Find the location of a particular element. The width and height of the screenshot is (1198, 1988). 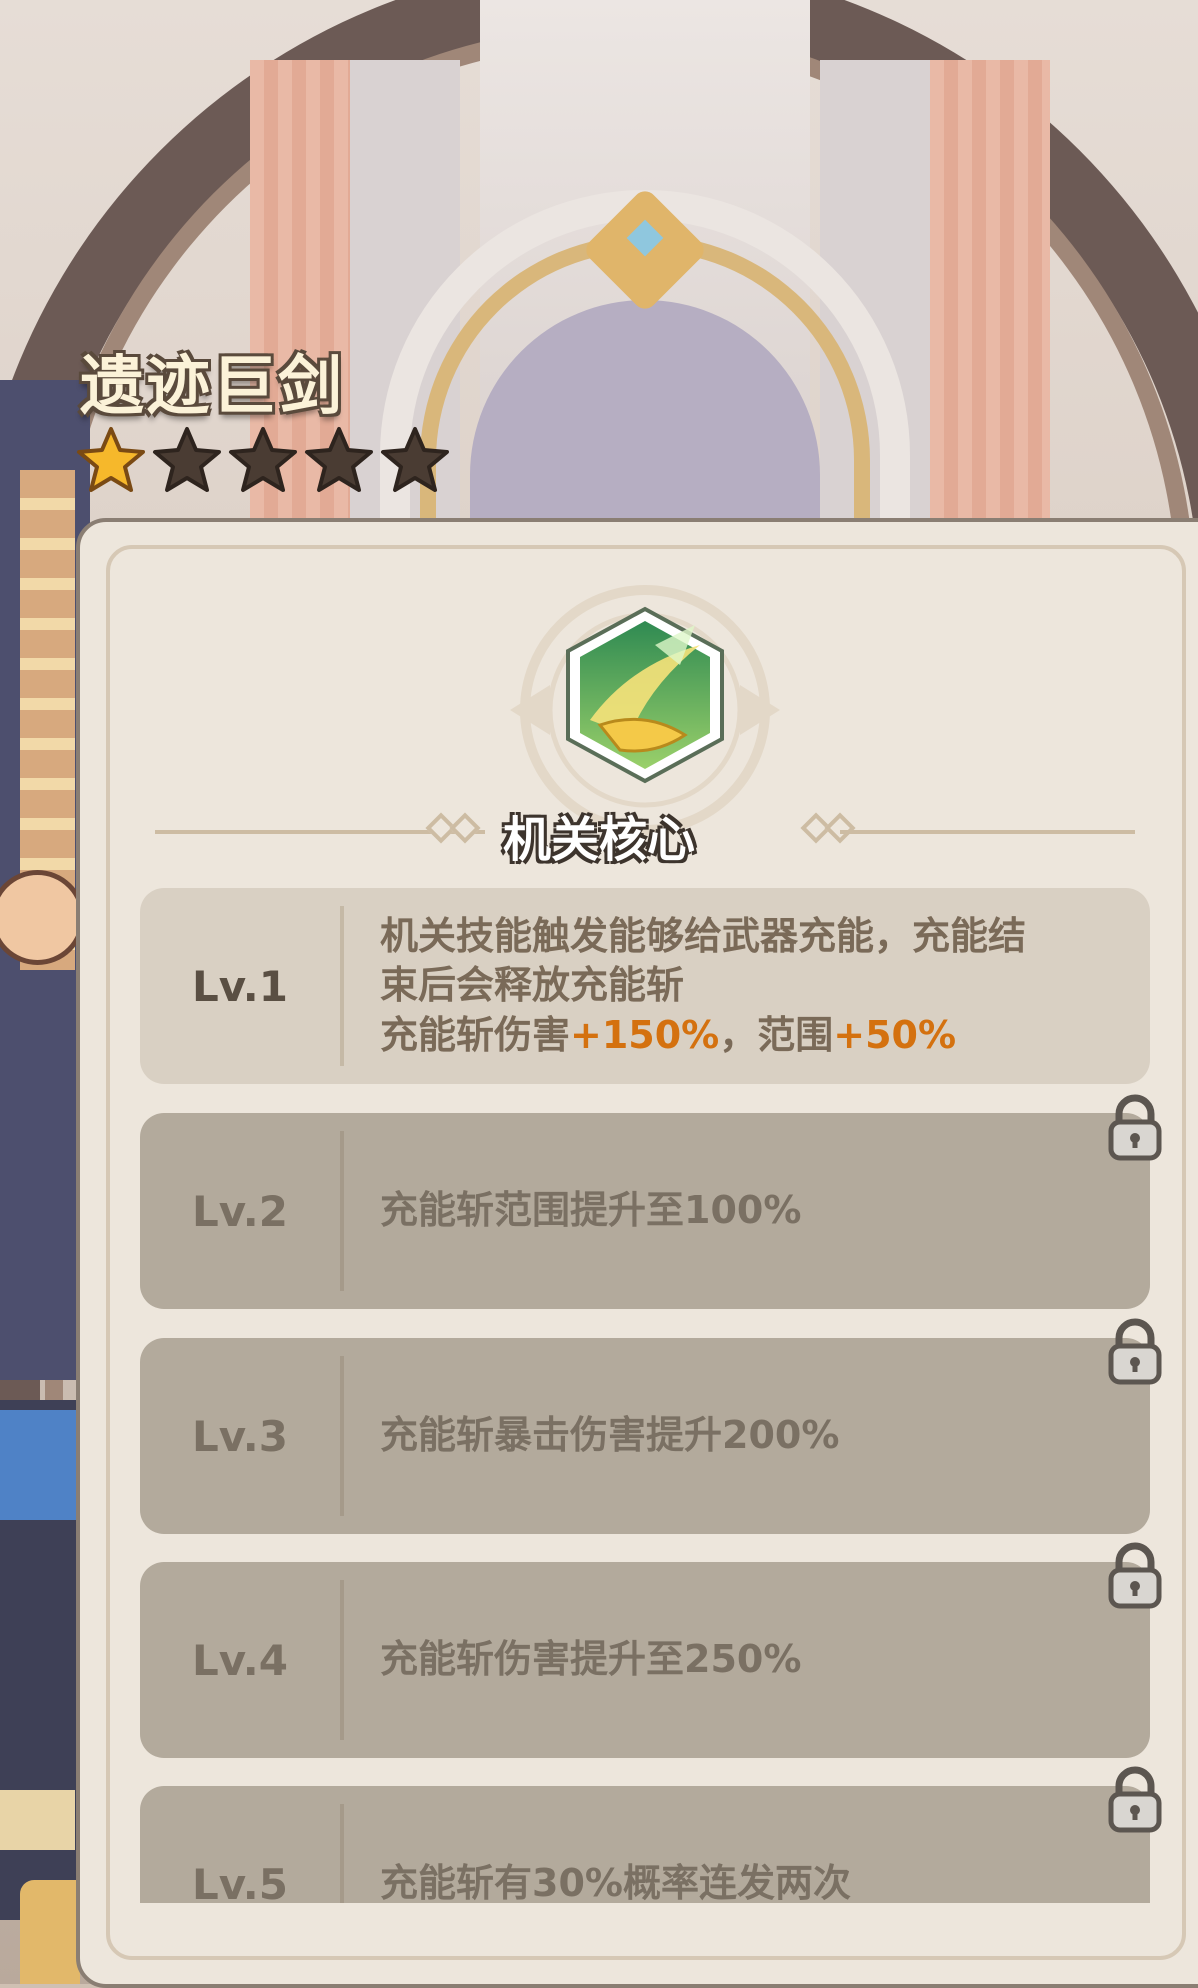

level-row-3: Lv.3 充能斩暴击伤害提升200% is located at coordinates (645, 1436).